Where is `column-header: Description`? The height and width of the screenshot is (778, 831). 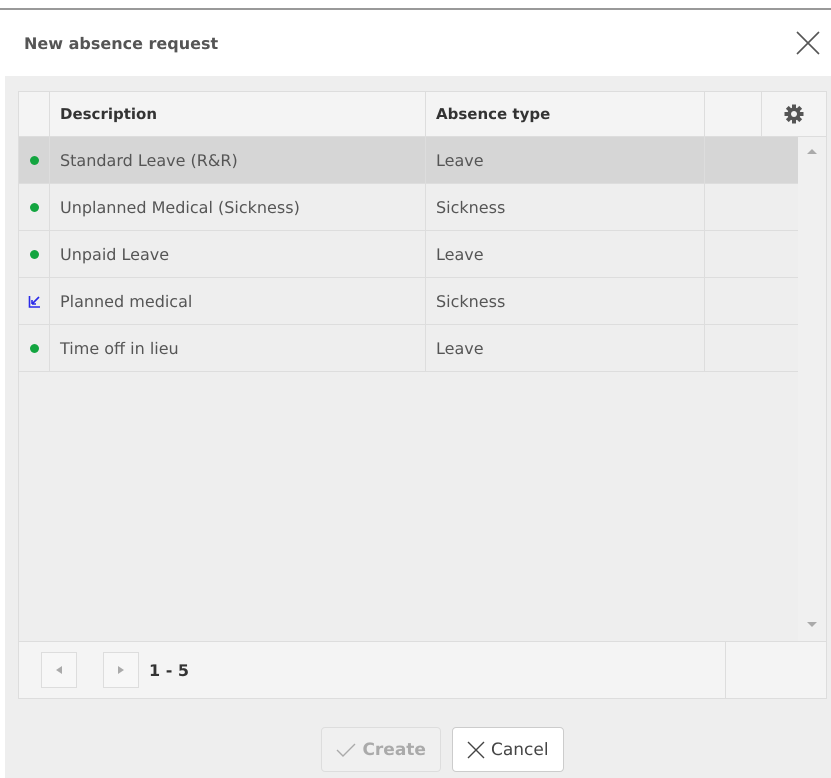
column-header: Description is located at coordinates (238, 114).